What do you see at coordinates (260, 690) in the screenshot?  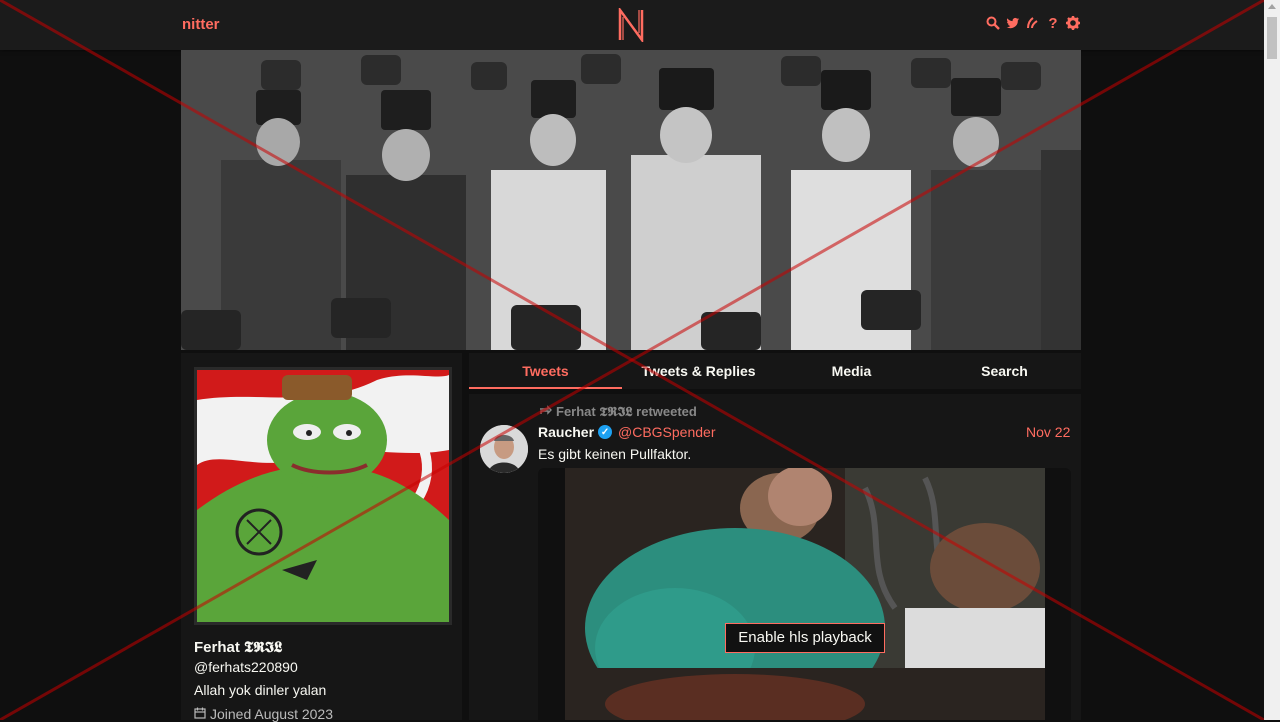 I see `profile-bio: Allah yok dinler yalan` at bounding box center [260, 690].